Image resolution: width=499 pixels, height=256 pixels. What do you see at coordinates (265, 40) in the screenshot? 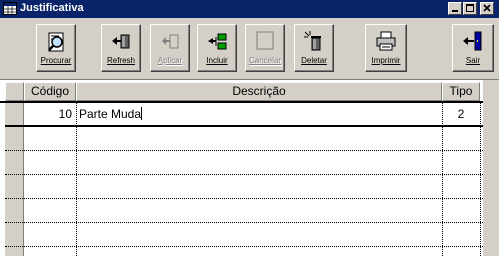
I see `cancel-icon` at bounding box center [265, 40].